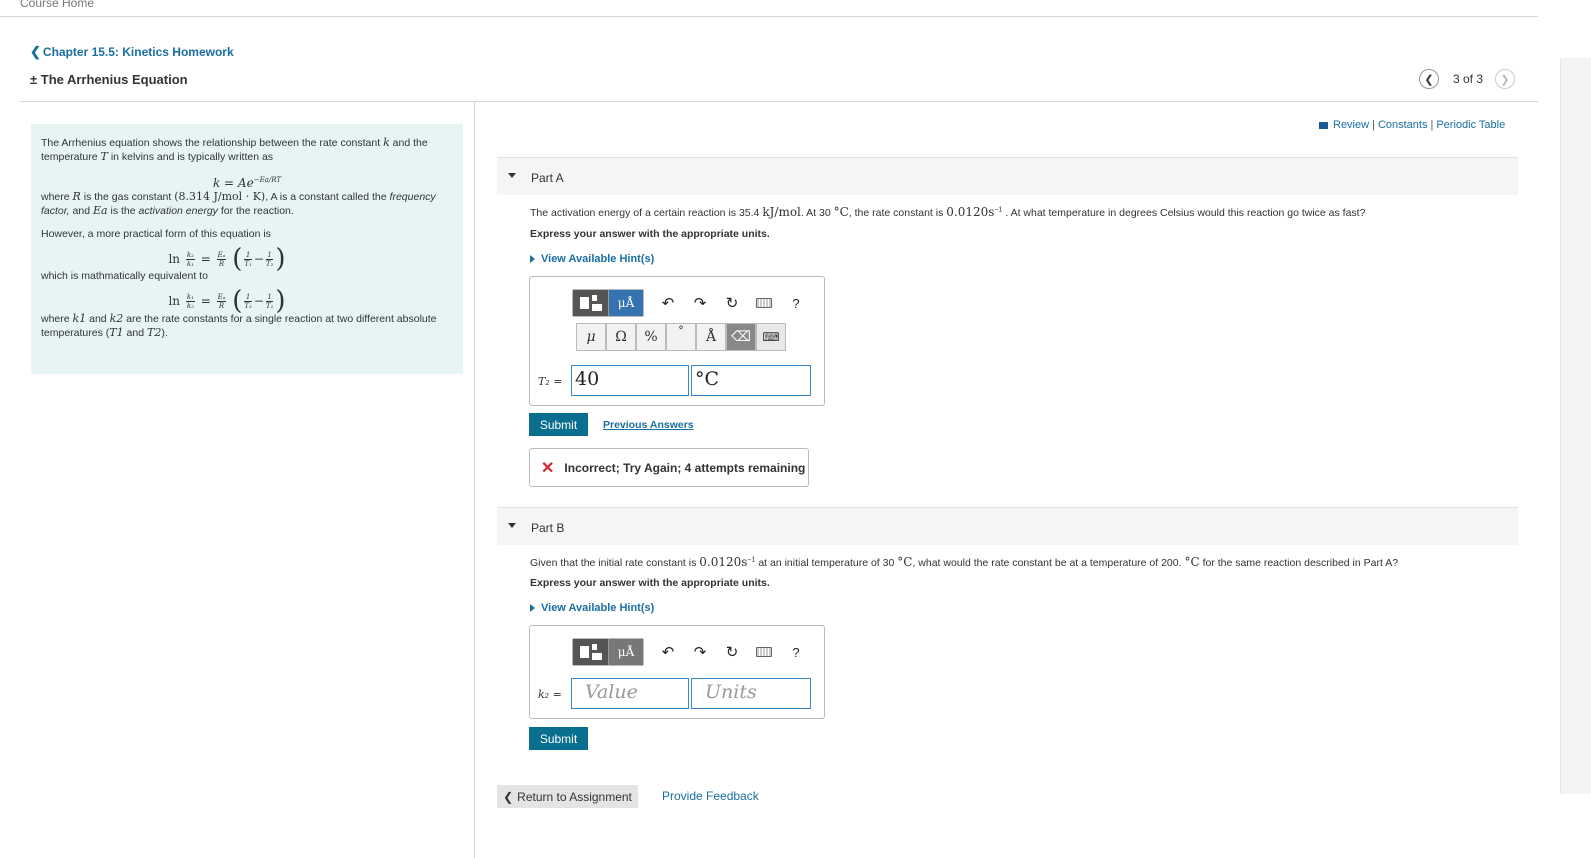 The width and height of the screenshot is (1591, 858). I want to click on keyboard-toggle-icon: ⌨, so click(771, 337).